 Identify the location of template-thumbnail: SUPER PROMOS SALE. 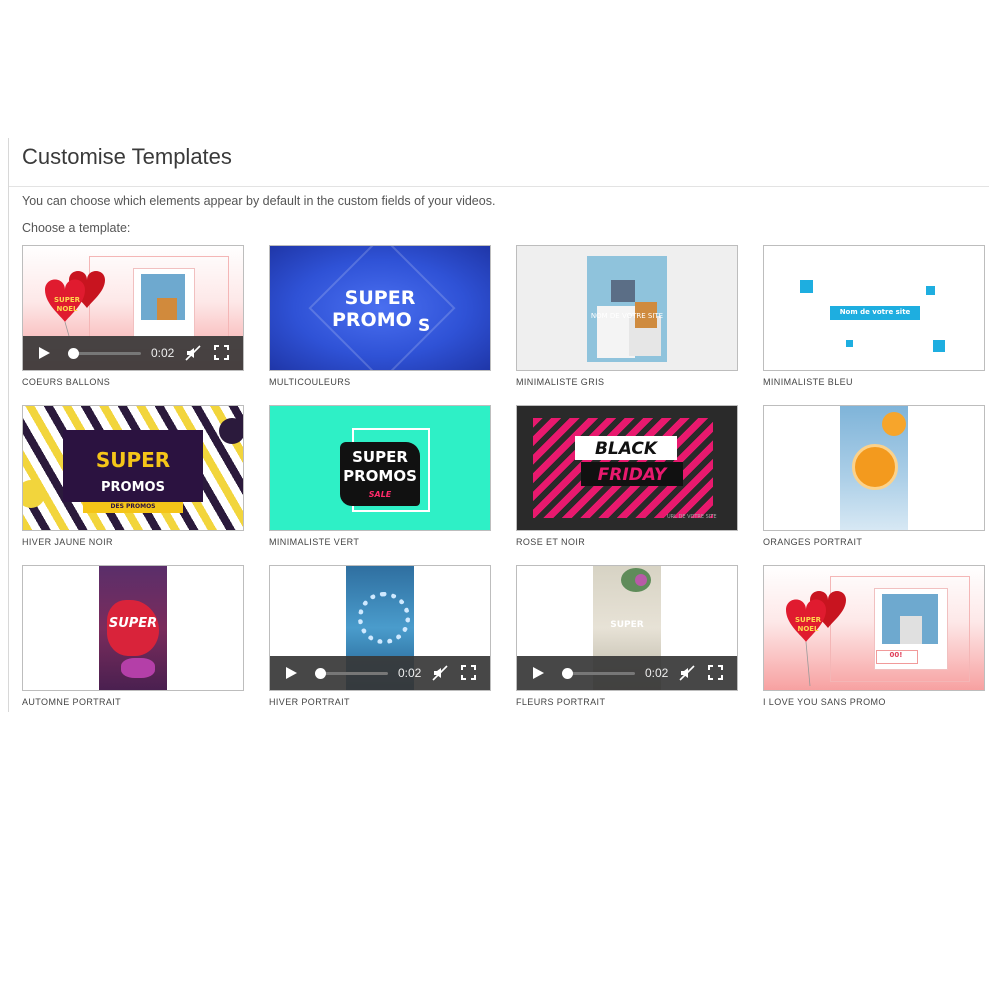
(380, 468).